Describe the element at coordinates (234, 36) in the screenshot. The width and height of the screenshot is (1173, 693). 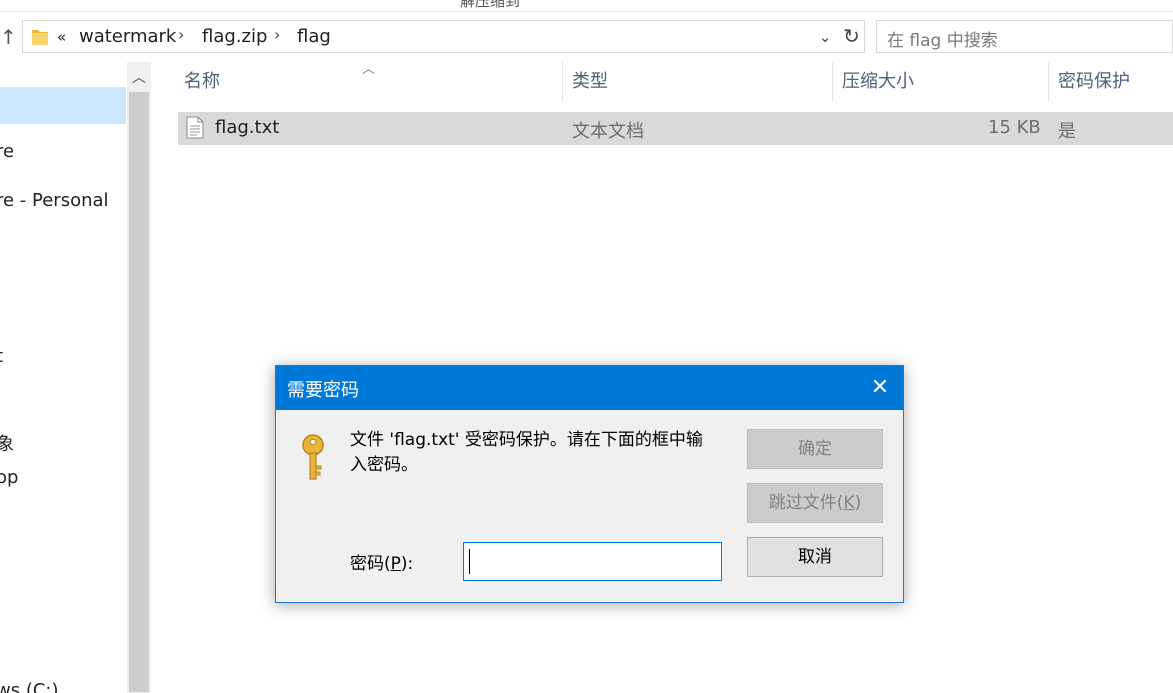
I see `crumb-flag-zip: flag.zip` at that location.